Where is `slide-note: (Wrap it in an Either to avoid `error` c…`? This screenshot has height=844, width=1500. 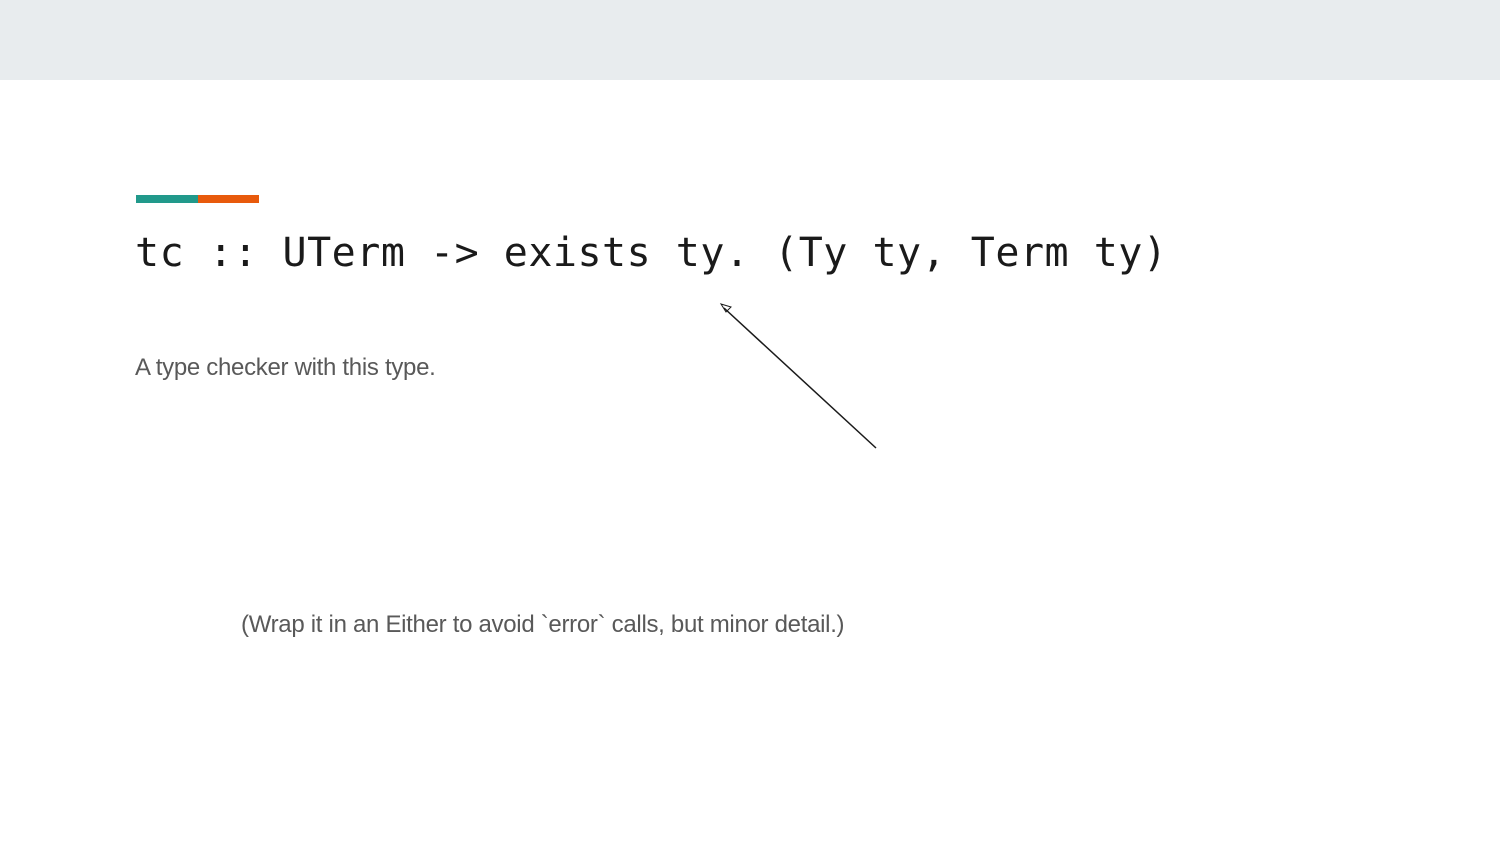 slide-note: (Wrap it in an Either to avoid `error` c… is located at coordinates (543, 624).